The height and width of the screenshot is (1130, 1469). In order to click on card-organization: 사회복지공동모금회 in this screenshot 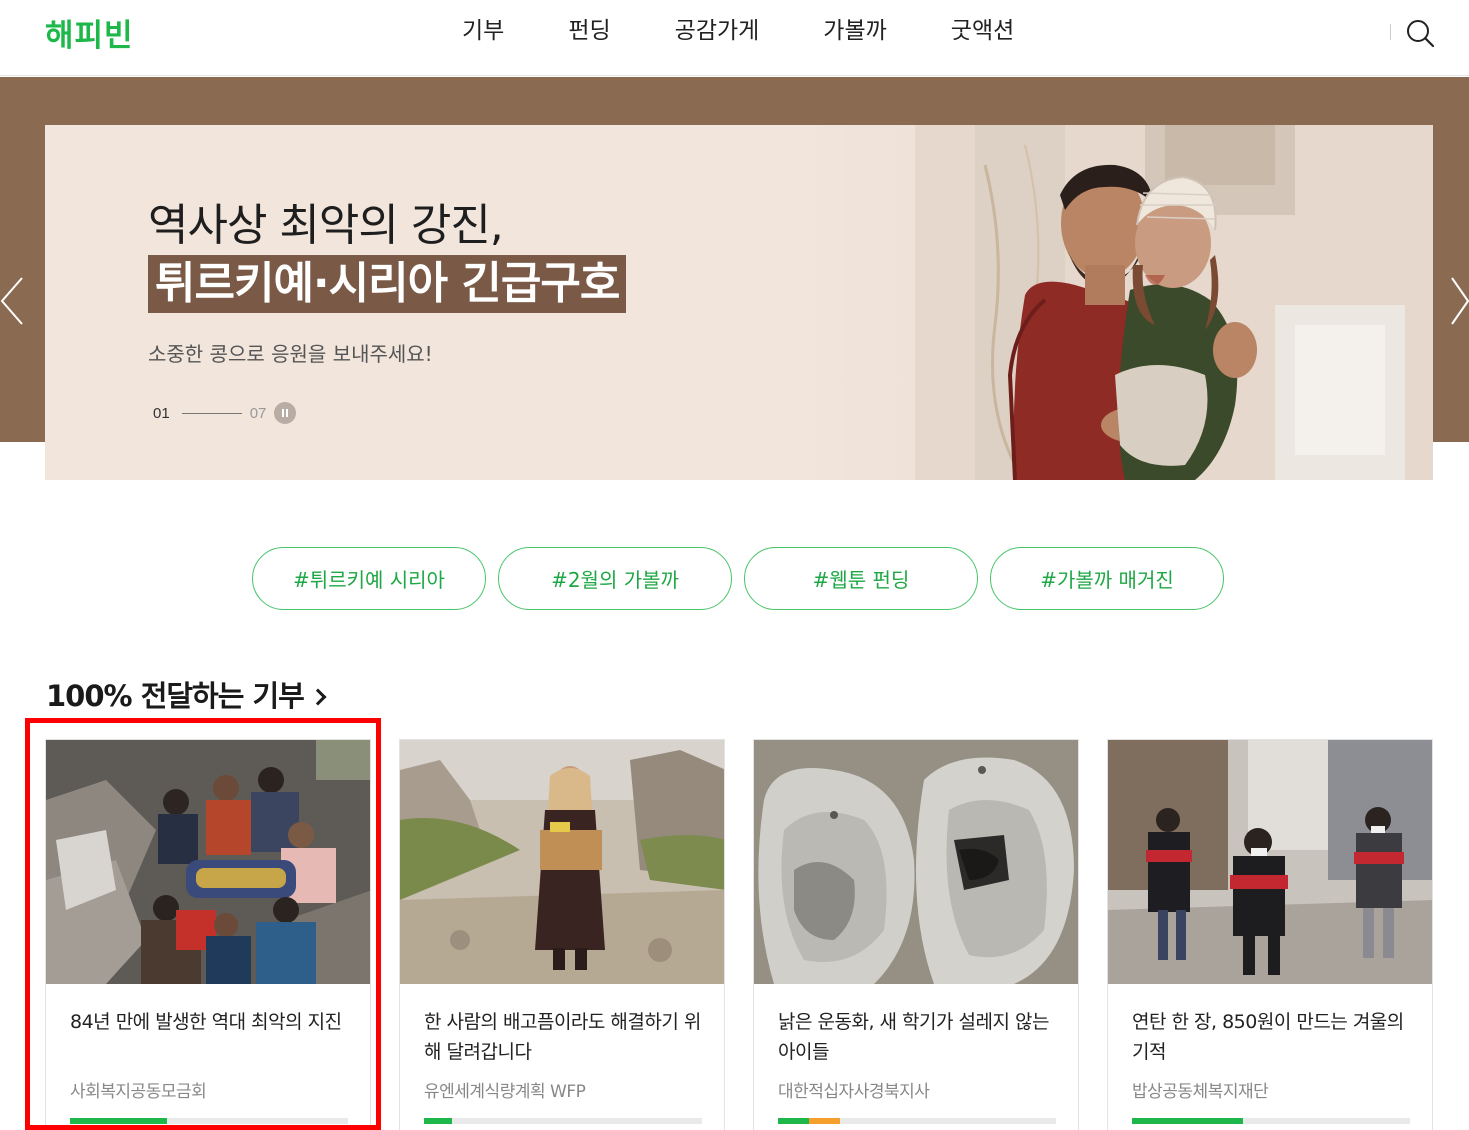, I will do `click(138, 1092)`.